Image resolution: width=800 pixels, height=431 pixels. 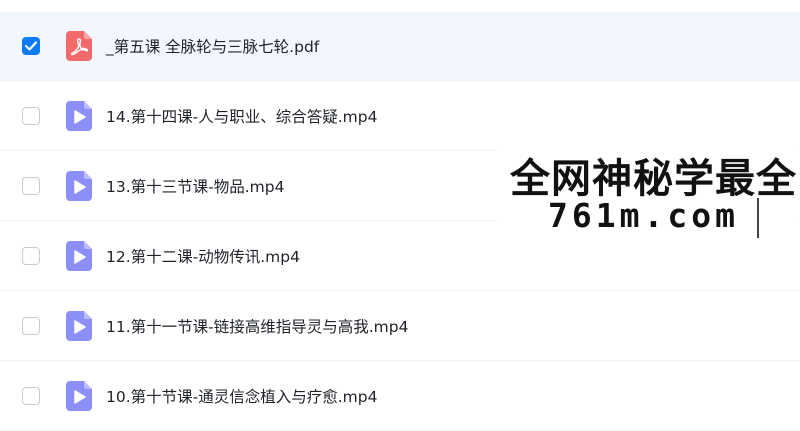 What do you see at coordinates (241, 396) in the screenshot?
I see `file-name: 10.第十节课-通灵信念植入与疗愈.mp4` at bounding box center [241, 396].